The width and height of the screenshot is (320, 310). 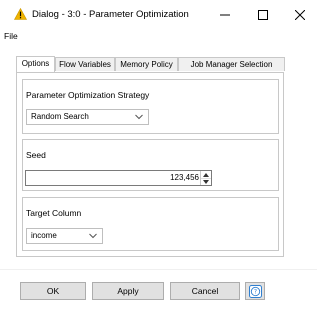 I want to click on target-column-section: Target Column income, so click(x=150, y=224).